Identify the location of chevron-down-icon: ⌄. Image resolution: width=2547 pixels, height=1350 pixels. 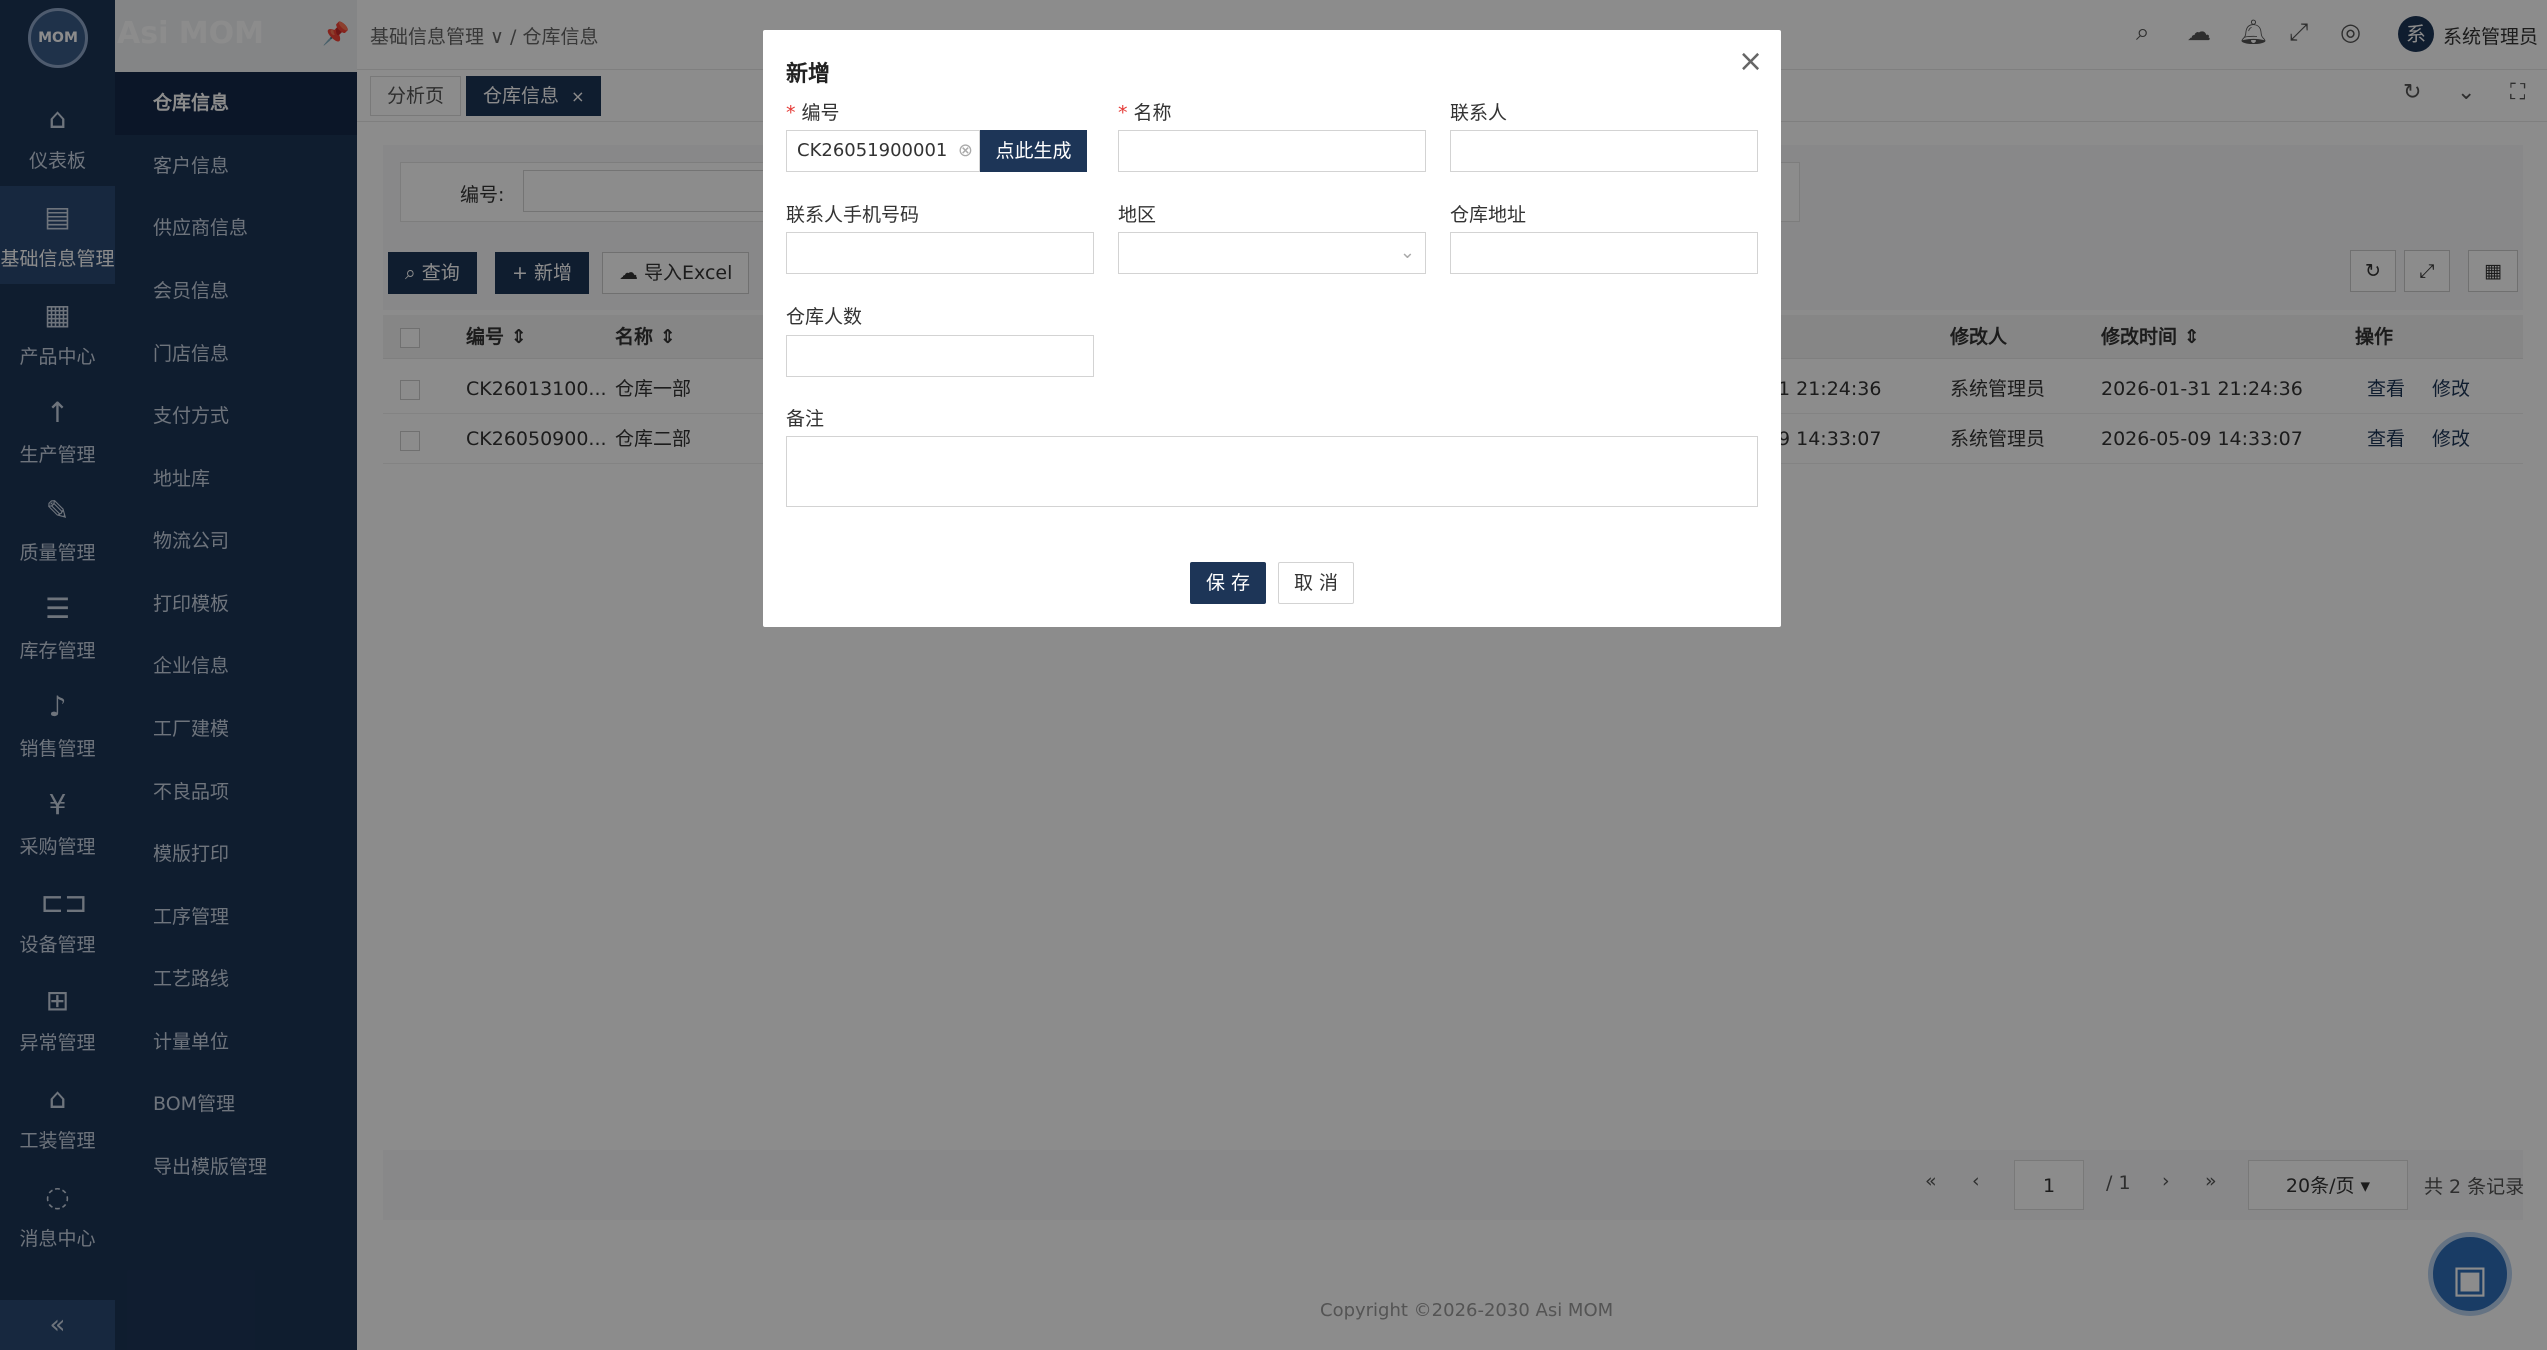
(1407, 252).